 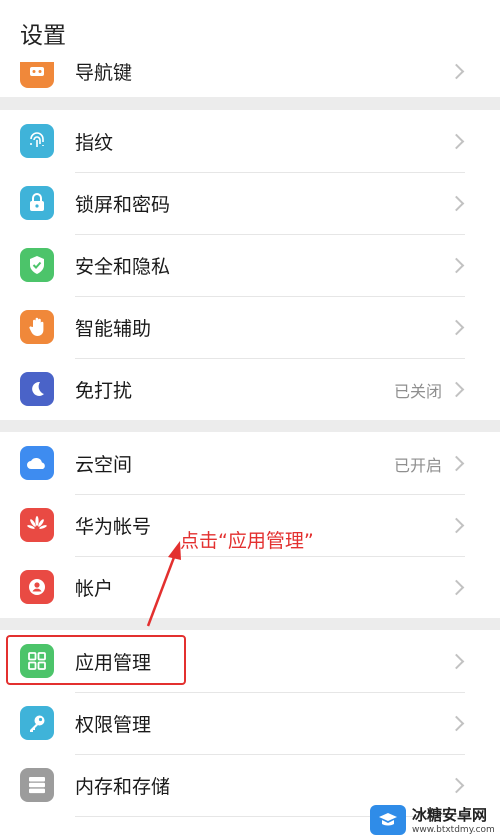 What do you see at coordinates (450, 815) in the screenshot?
I see `watermark-name: 冰糖安卓网` at bounding box center [450, 815].